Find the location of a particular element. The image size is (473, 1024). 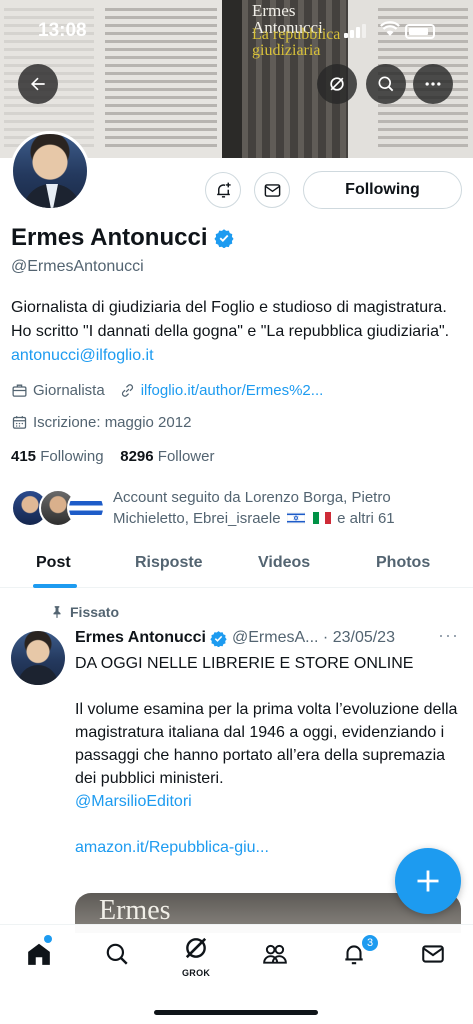

bell-plus-icon is located at coordinates (223, 190).